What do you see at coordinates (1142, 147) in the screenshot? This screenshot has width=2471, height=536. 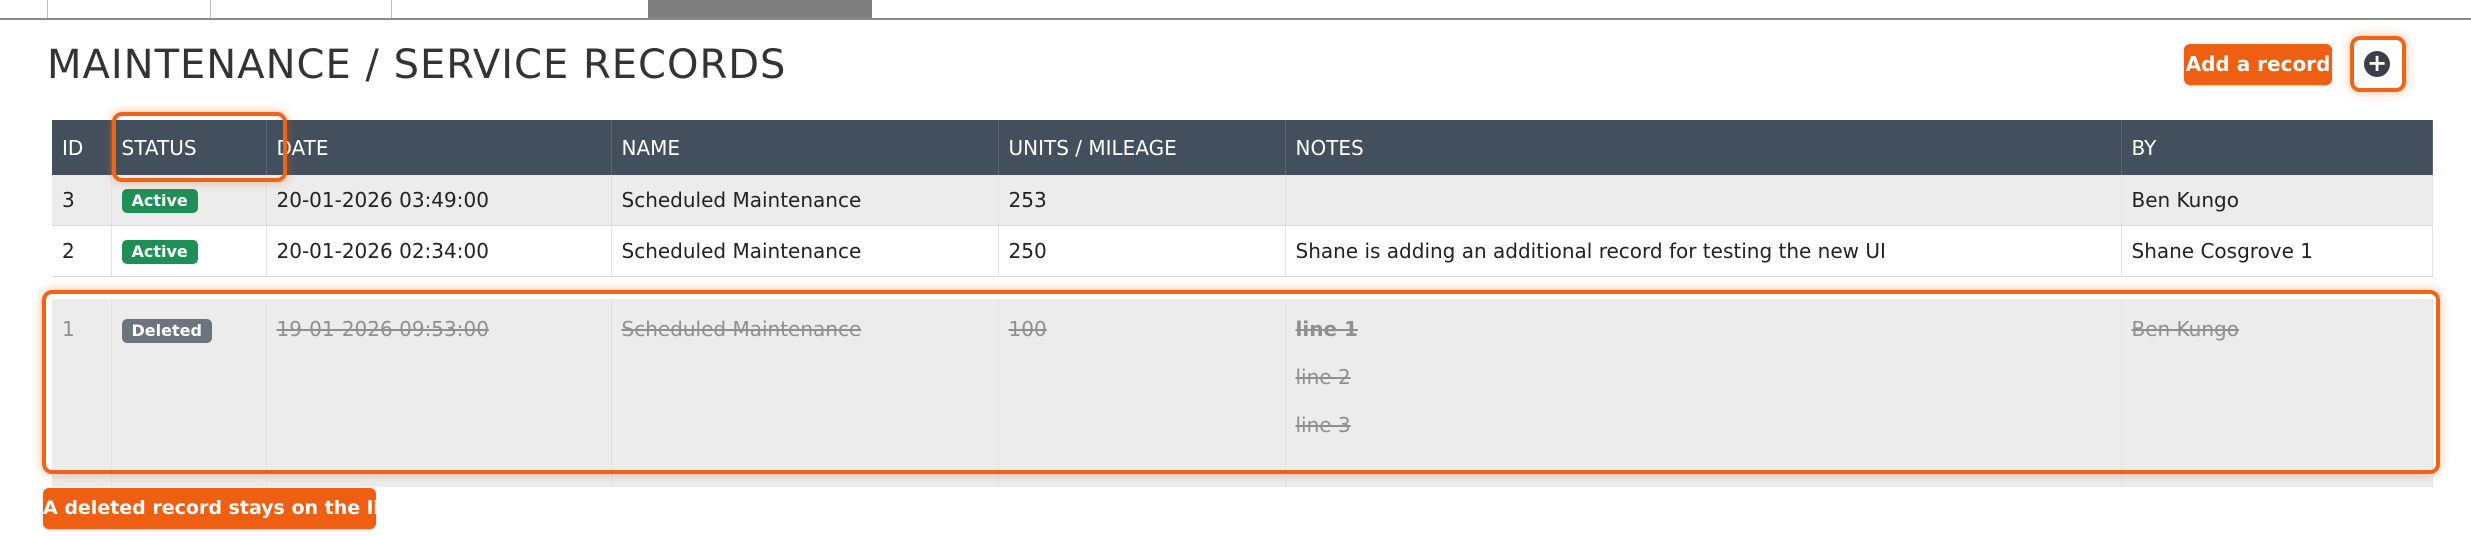 I see `col-header-units: UNITS / MILEAGE` at bounding box center [1142, 147].